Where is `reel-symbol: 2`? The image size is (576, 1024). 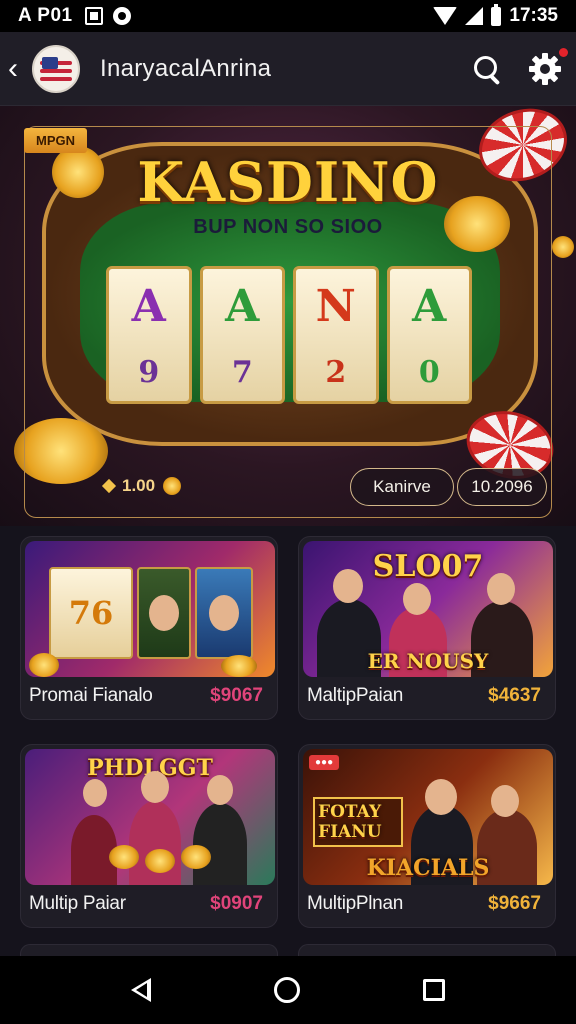 reel-symbol: 2 is located at coordinates (336, 372).